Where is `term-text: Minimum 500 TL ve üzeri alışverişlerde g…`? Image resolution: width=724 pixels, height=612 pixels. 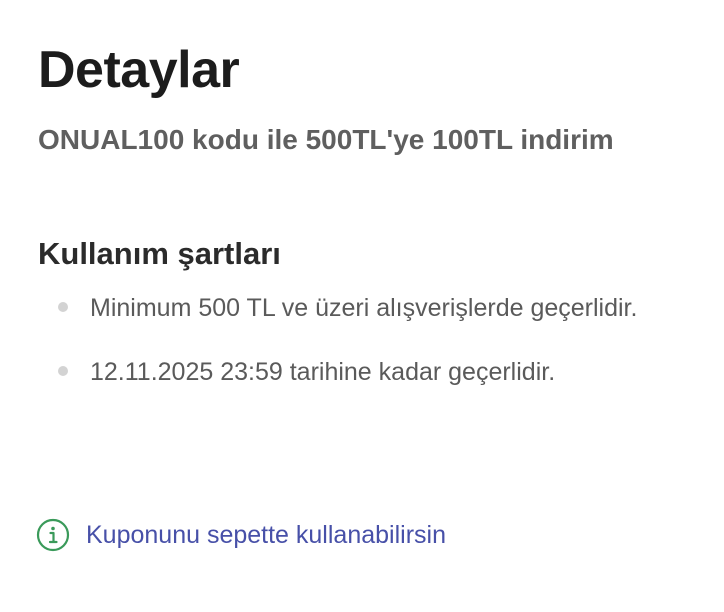 term-text: Minimum 500 TL ve üzeri alışverişlerde g… is located at coordinates (364, 308).